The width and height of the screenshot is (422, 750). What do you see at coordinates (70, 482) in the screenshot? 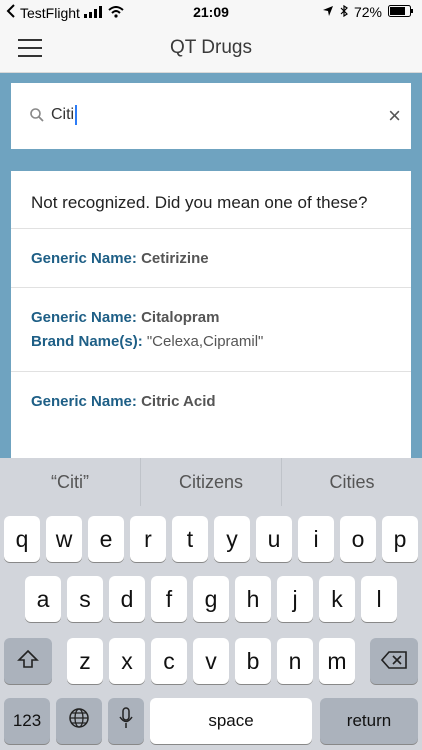
I see `suggestion-item: “Citi”` at bounding box center [70, 482].